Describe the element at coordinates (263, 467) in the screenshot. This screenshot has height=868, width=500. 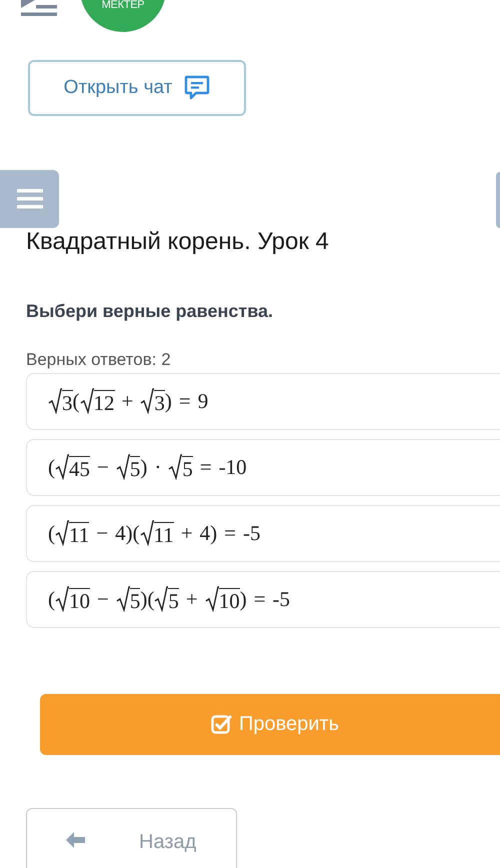
I see `answer-option: ( 45 − 5) · 5 = -10` at that location.